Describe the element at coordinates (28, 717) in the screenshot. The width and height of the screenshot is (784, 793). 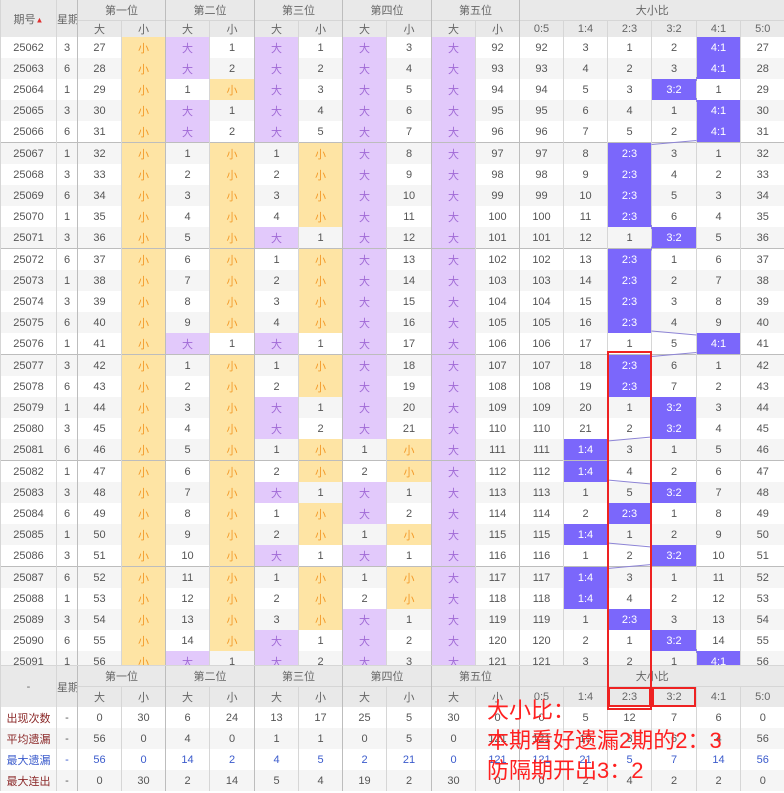
I see `stats-label: 出现次数` at that location.